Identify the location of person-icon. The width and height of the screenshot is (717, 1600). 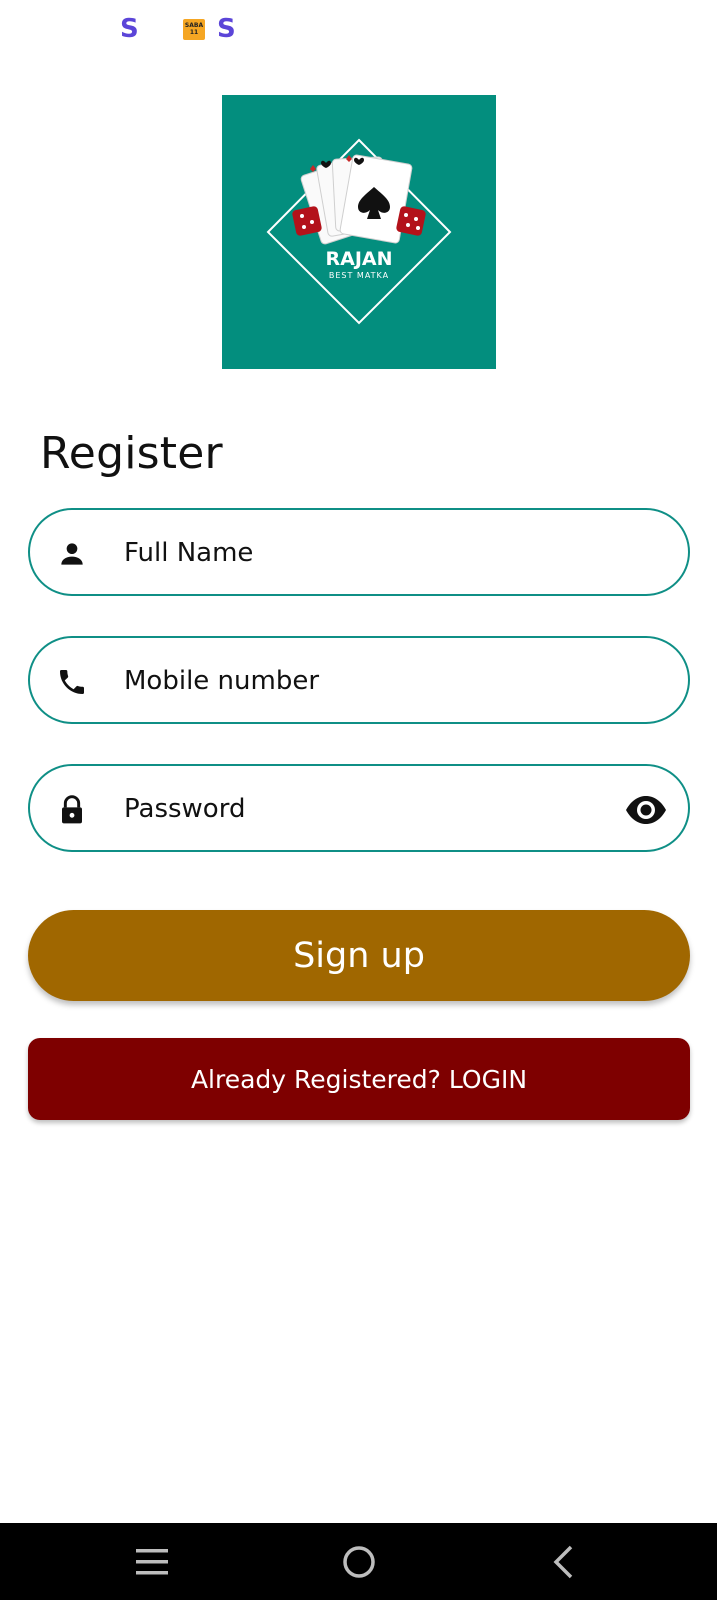
(72, 554).